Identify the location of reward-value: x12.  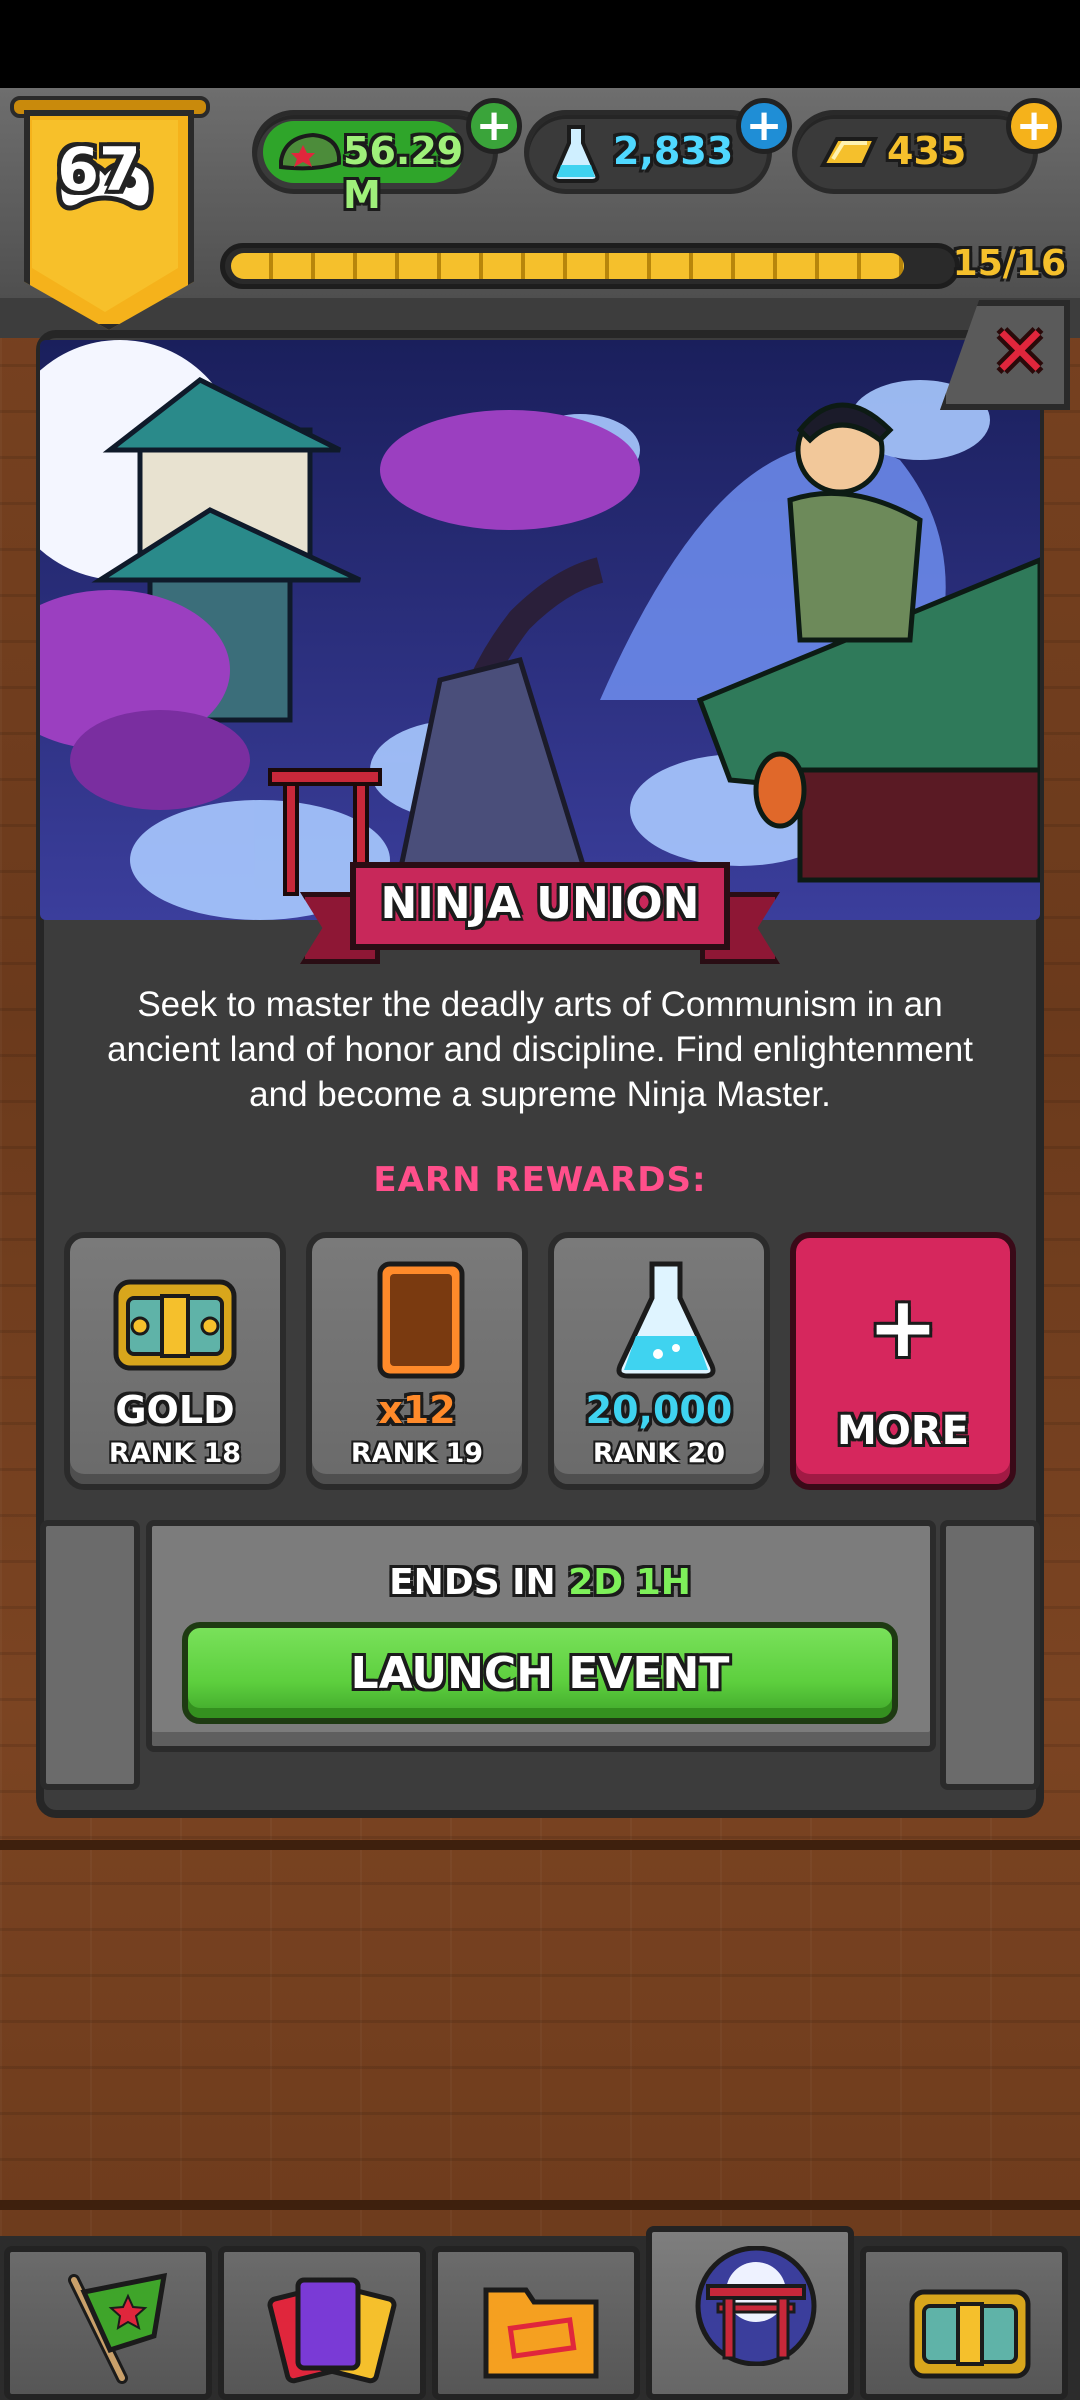
(417, 1410).